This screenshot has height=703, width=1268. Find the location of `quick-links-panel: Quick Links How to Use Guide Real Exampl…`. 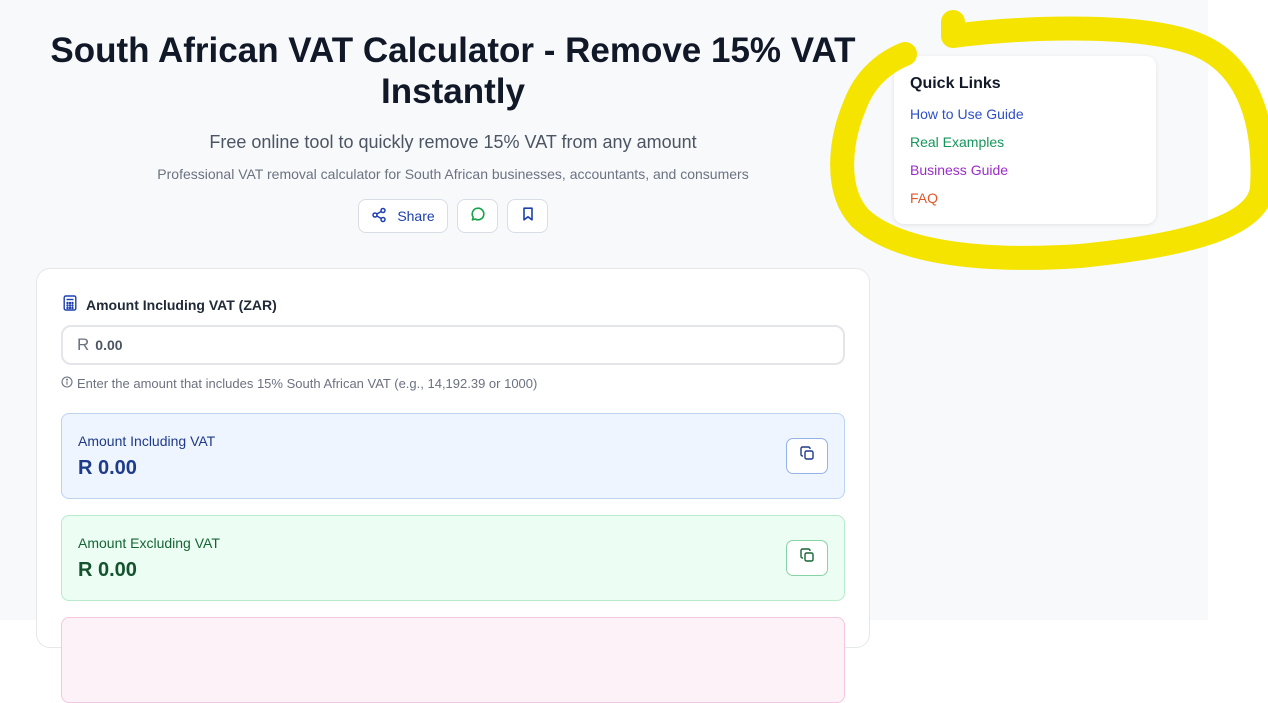

quick-links-panel: Quick Links How to Use Guide Real Exampl… is located at coordinates (1025, 140).